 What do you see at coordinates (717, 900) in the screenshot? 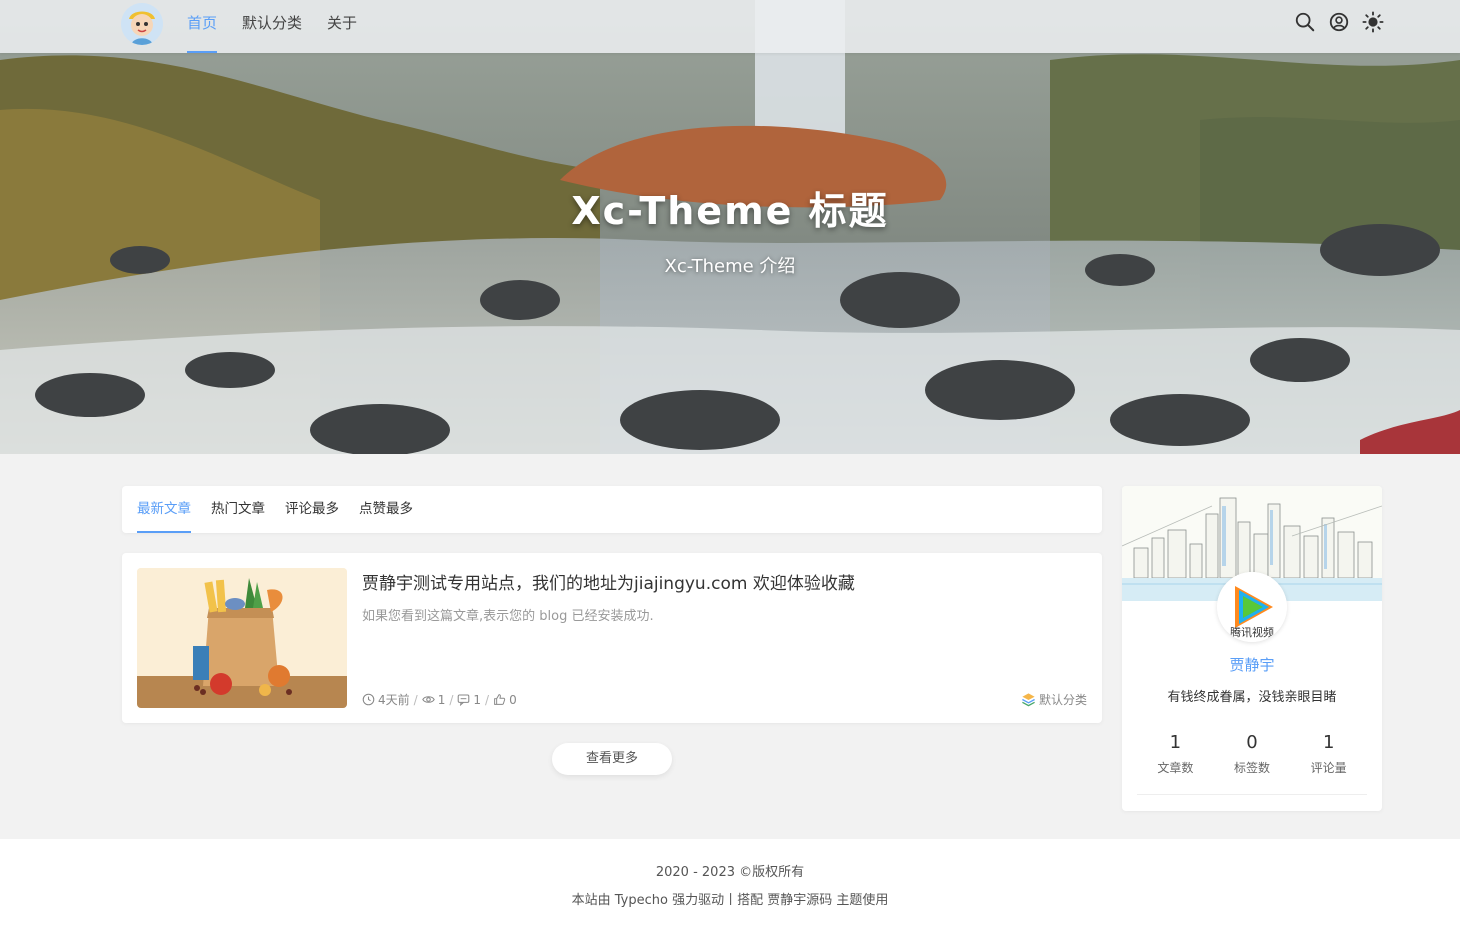
I see `footer-powered-mid: 强力驱动丨搭配` at bounding box center [717, 900].